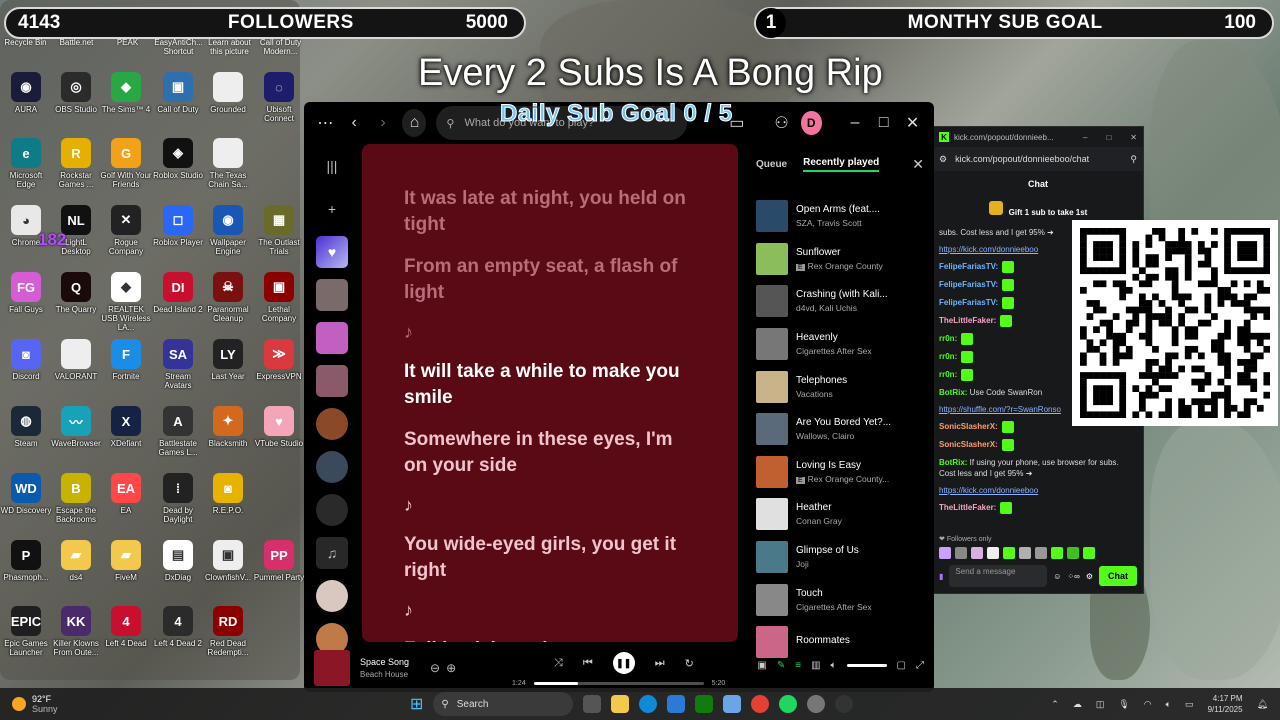 This screenshot has width=1280, height=720. What do you see at coordinates (771, 164) in the screenshot?
I see `tab-queue: Queue` at bounding box center [771, 164].